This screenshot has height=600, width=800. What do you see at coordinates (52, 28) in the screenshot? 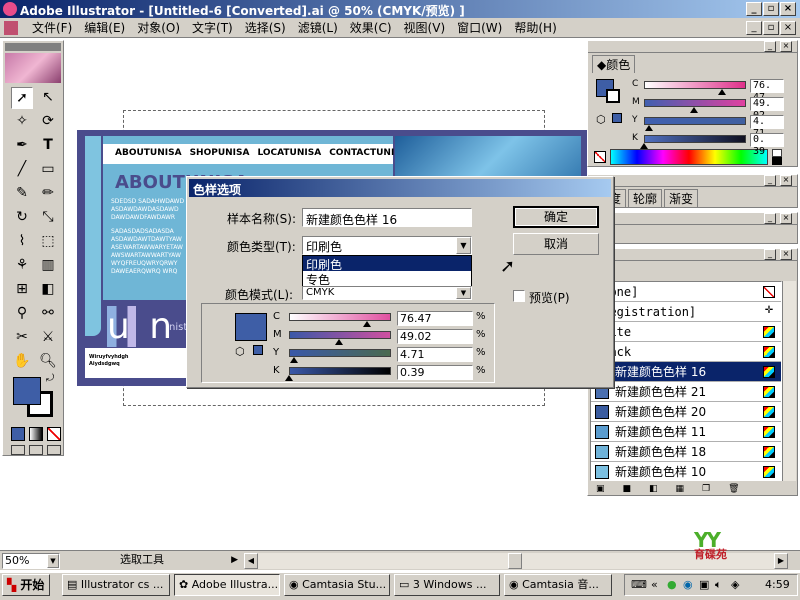
I see `menu-item-0: 文件(F)` at bounding box center [52, 28].